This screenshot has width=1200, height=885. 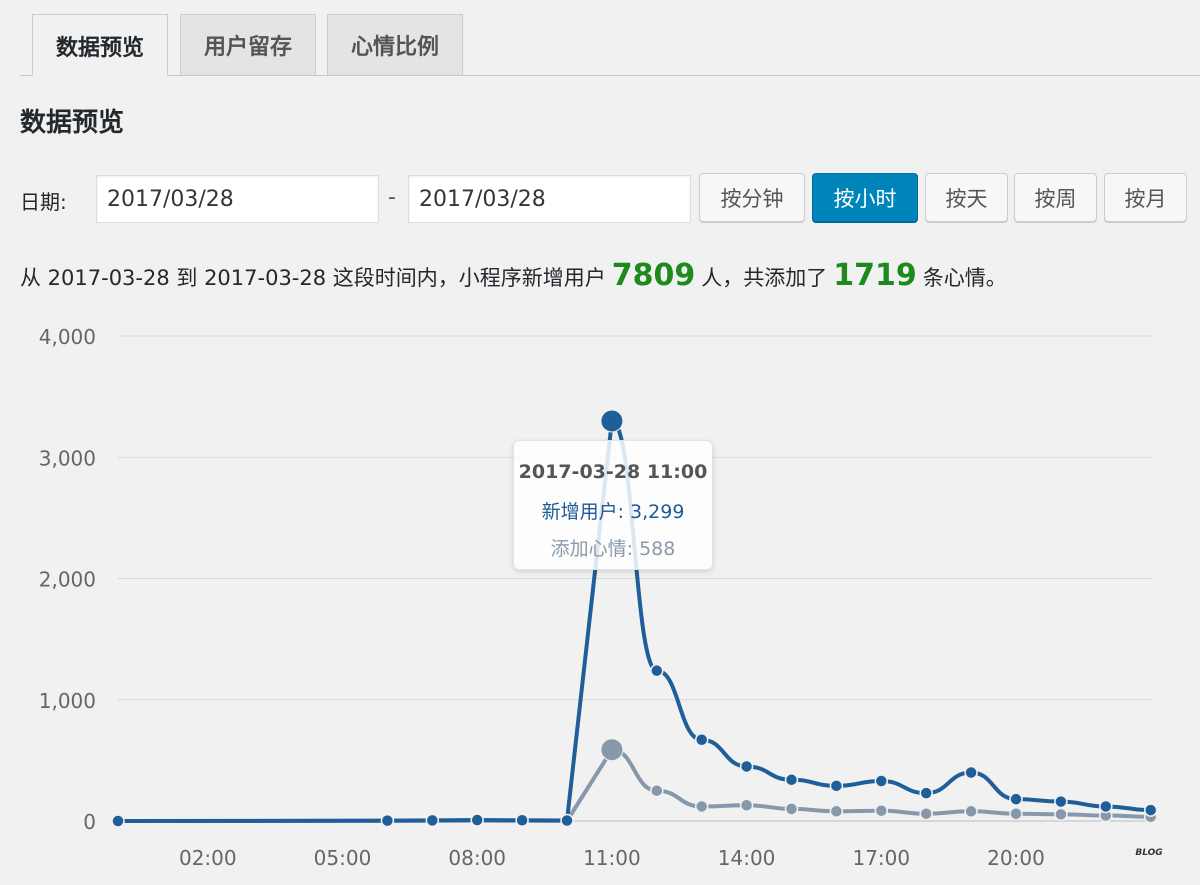 What do you see at coordinates (610, 45) in the screenshot?
I see `tab-bar: 数据预览 用户留存 心情比例` at bounding box center [610, 45].